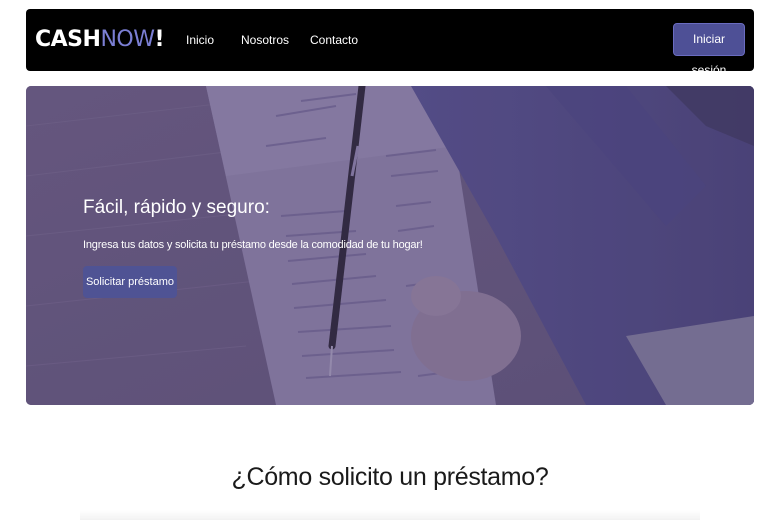 This screenshot has width=780, height=520. Describe the element at coordinates (176, 207) in the screenshot. I see `hero-title: Fácil, rápido y seguro:` at that location.